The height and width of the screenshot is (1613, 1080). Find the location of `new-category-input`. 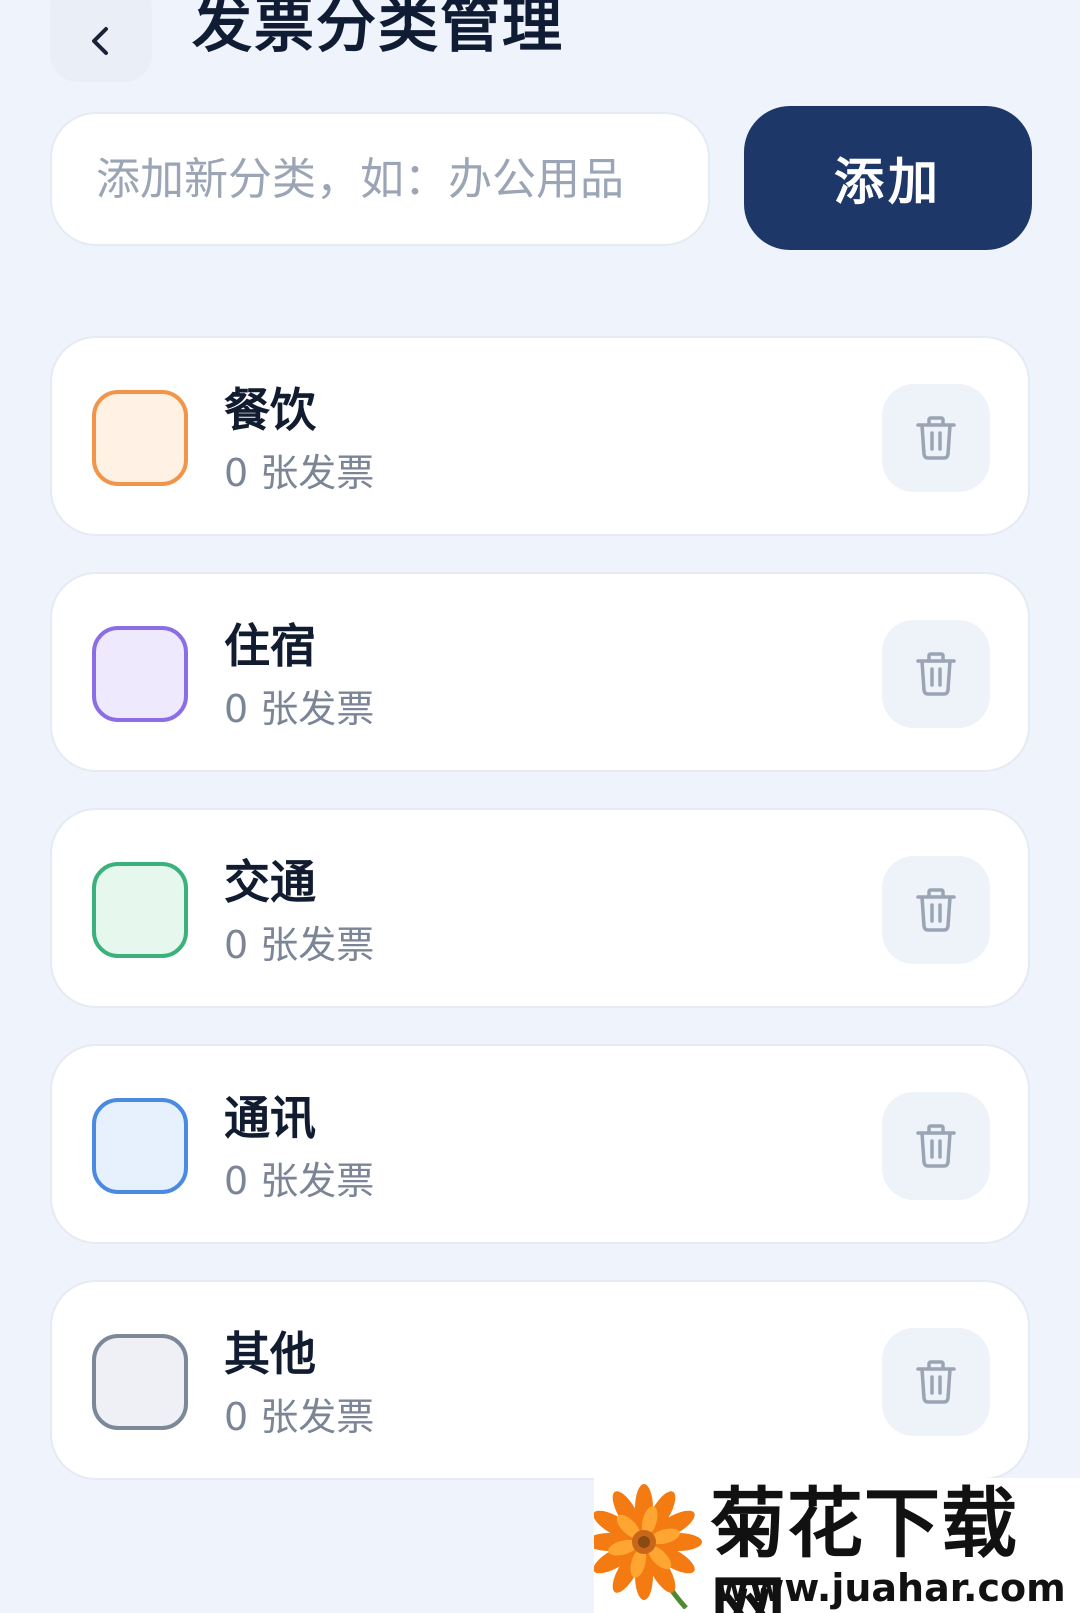

new-category-input is located at coordinates (380, 179).